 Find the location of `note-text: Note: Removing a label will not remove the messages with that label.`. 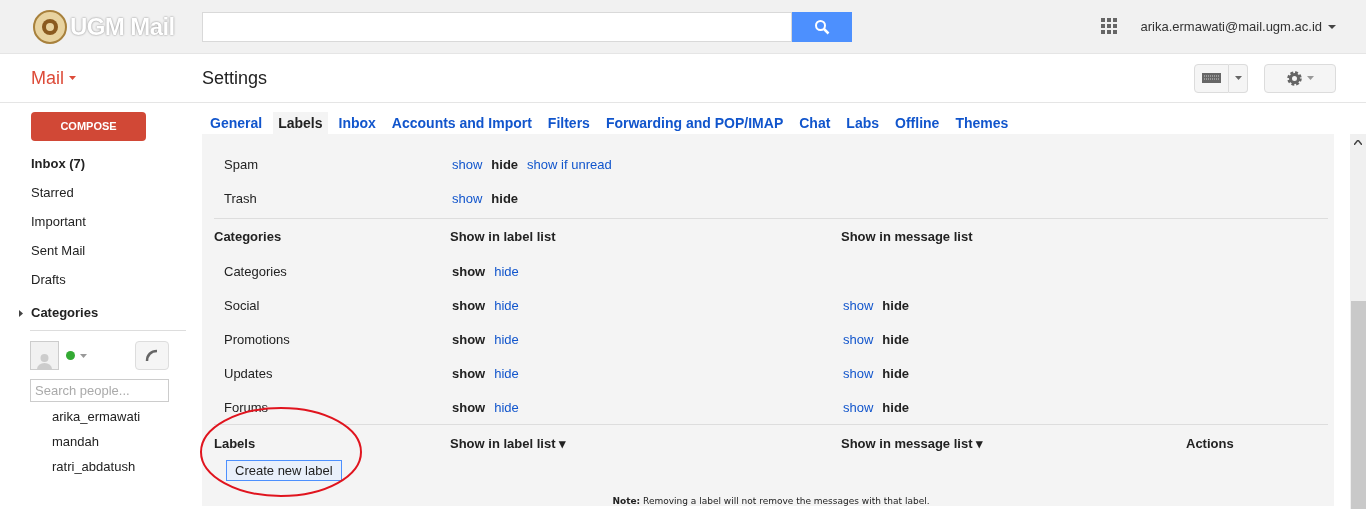

note-text: Note: Removing a label will not remove the messages with that label. is located at coordinates (771, 501).